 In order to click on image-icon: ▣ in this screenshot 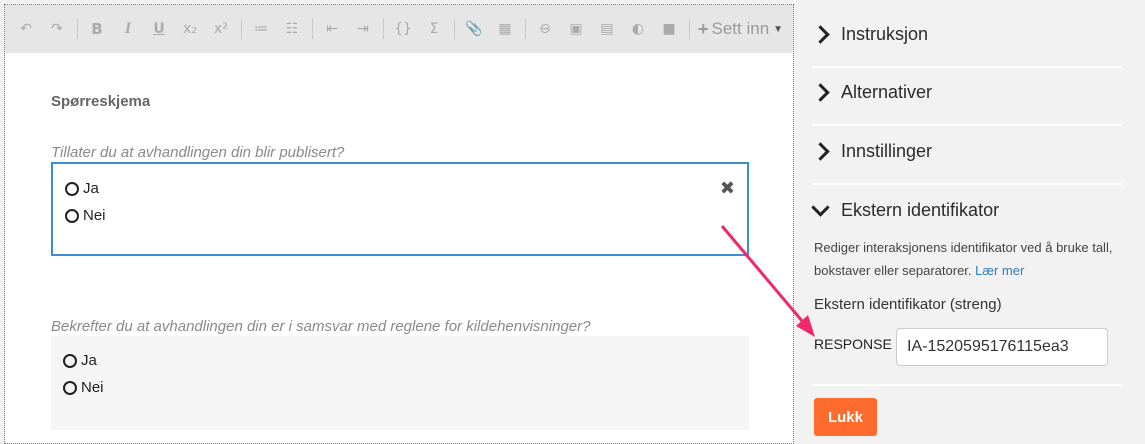, I will do `click(576, 29)`.